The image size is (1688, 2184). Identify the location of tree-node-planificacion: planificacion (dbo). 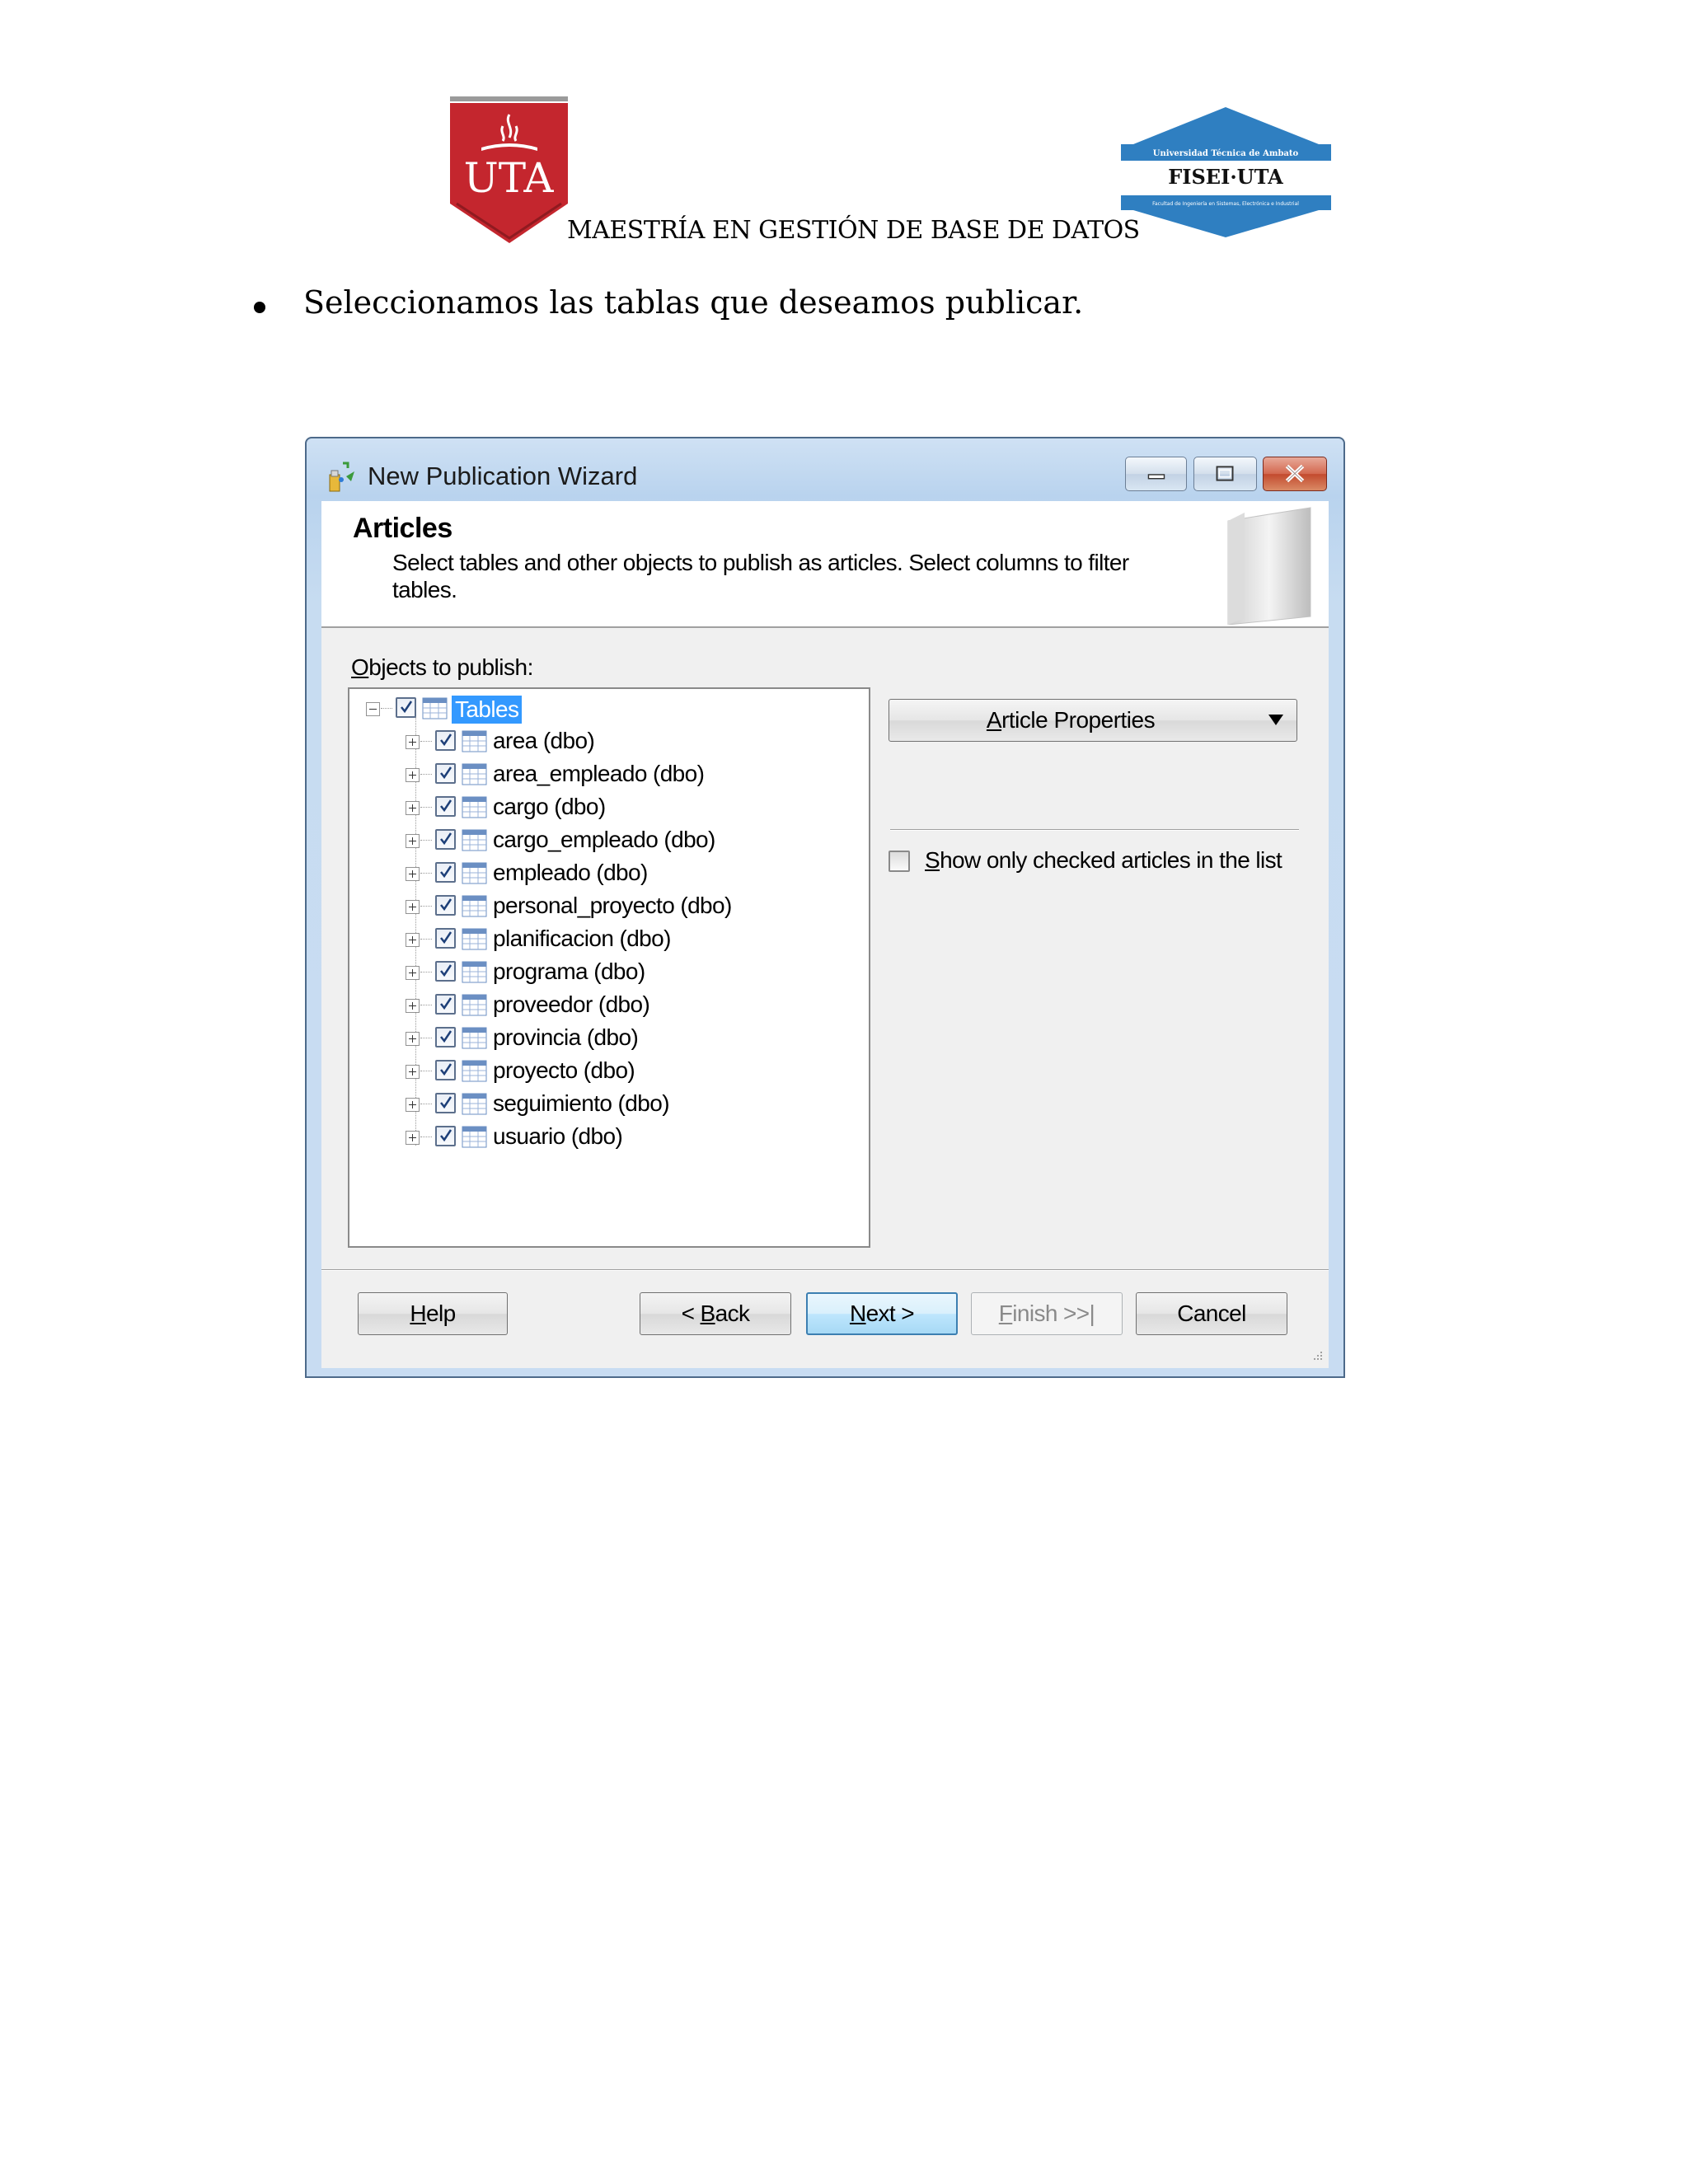
(605, 939).